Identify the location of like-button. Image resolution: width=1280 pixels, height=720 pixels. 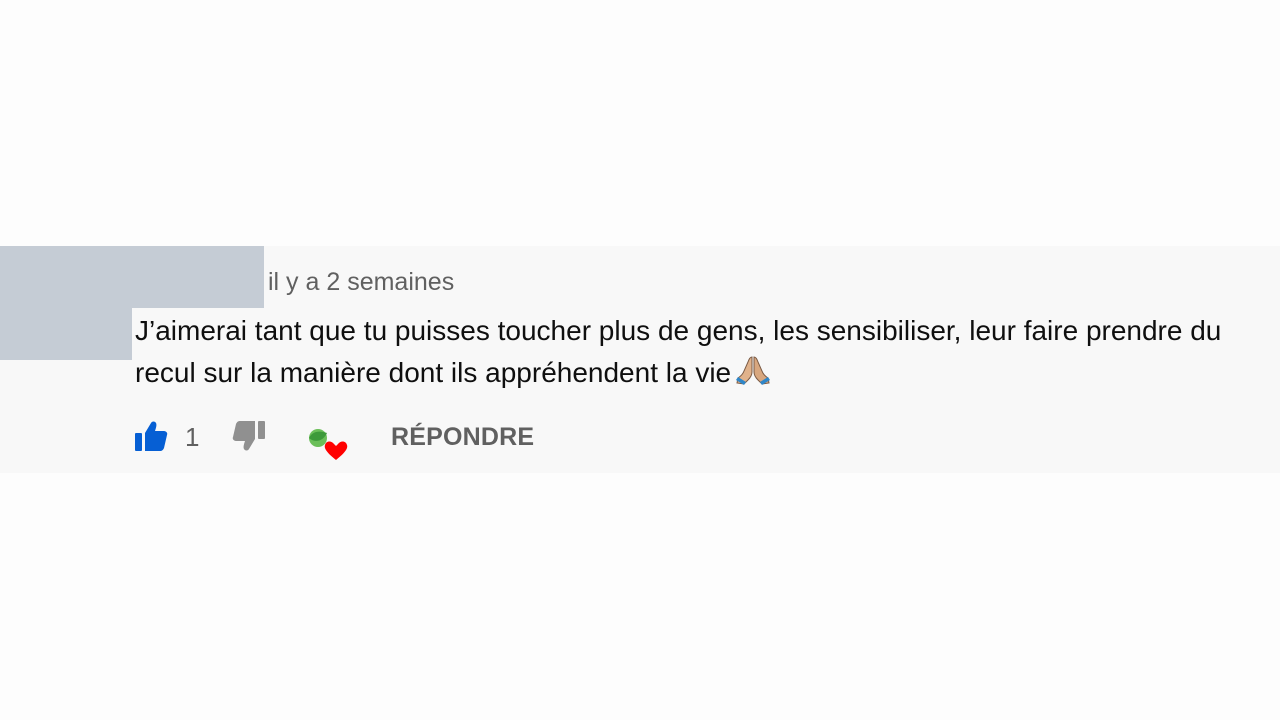
(152, 438).